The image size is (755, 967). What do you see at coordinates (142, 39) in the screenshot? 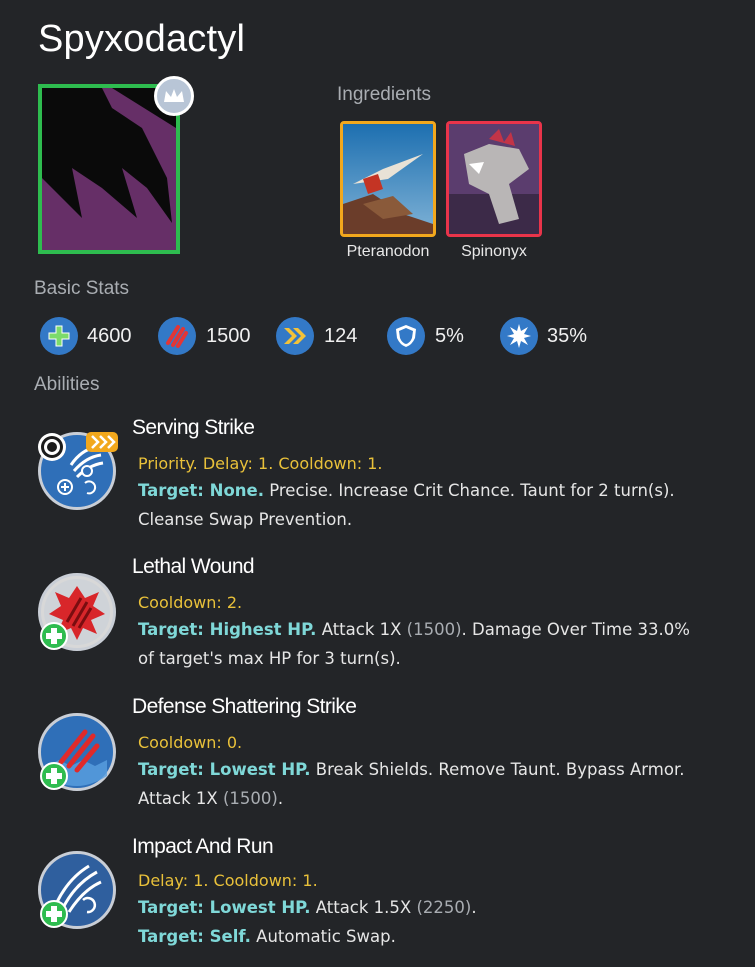
I see `page-title: Spyxodactyl` at bounding box center [142, 39].